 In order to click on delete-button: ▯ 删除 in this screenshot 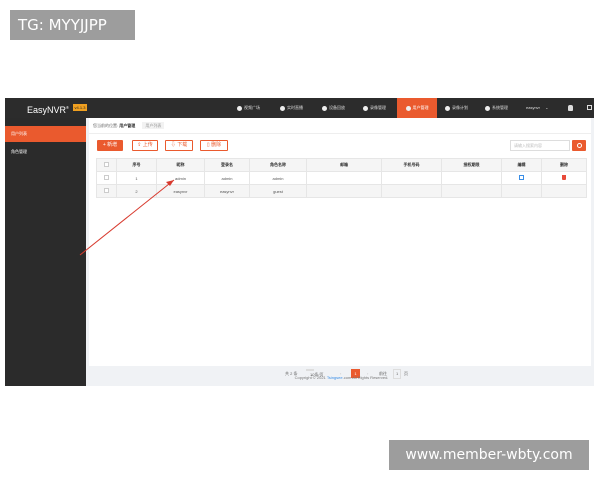, I will do `click(214, 145)`.